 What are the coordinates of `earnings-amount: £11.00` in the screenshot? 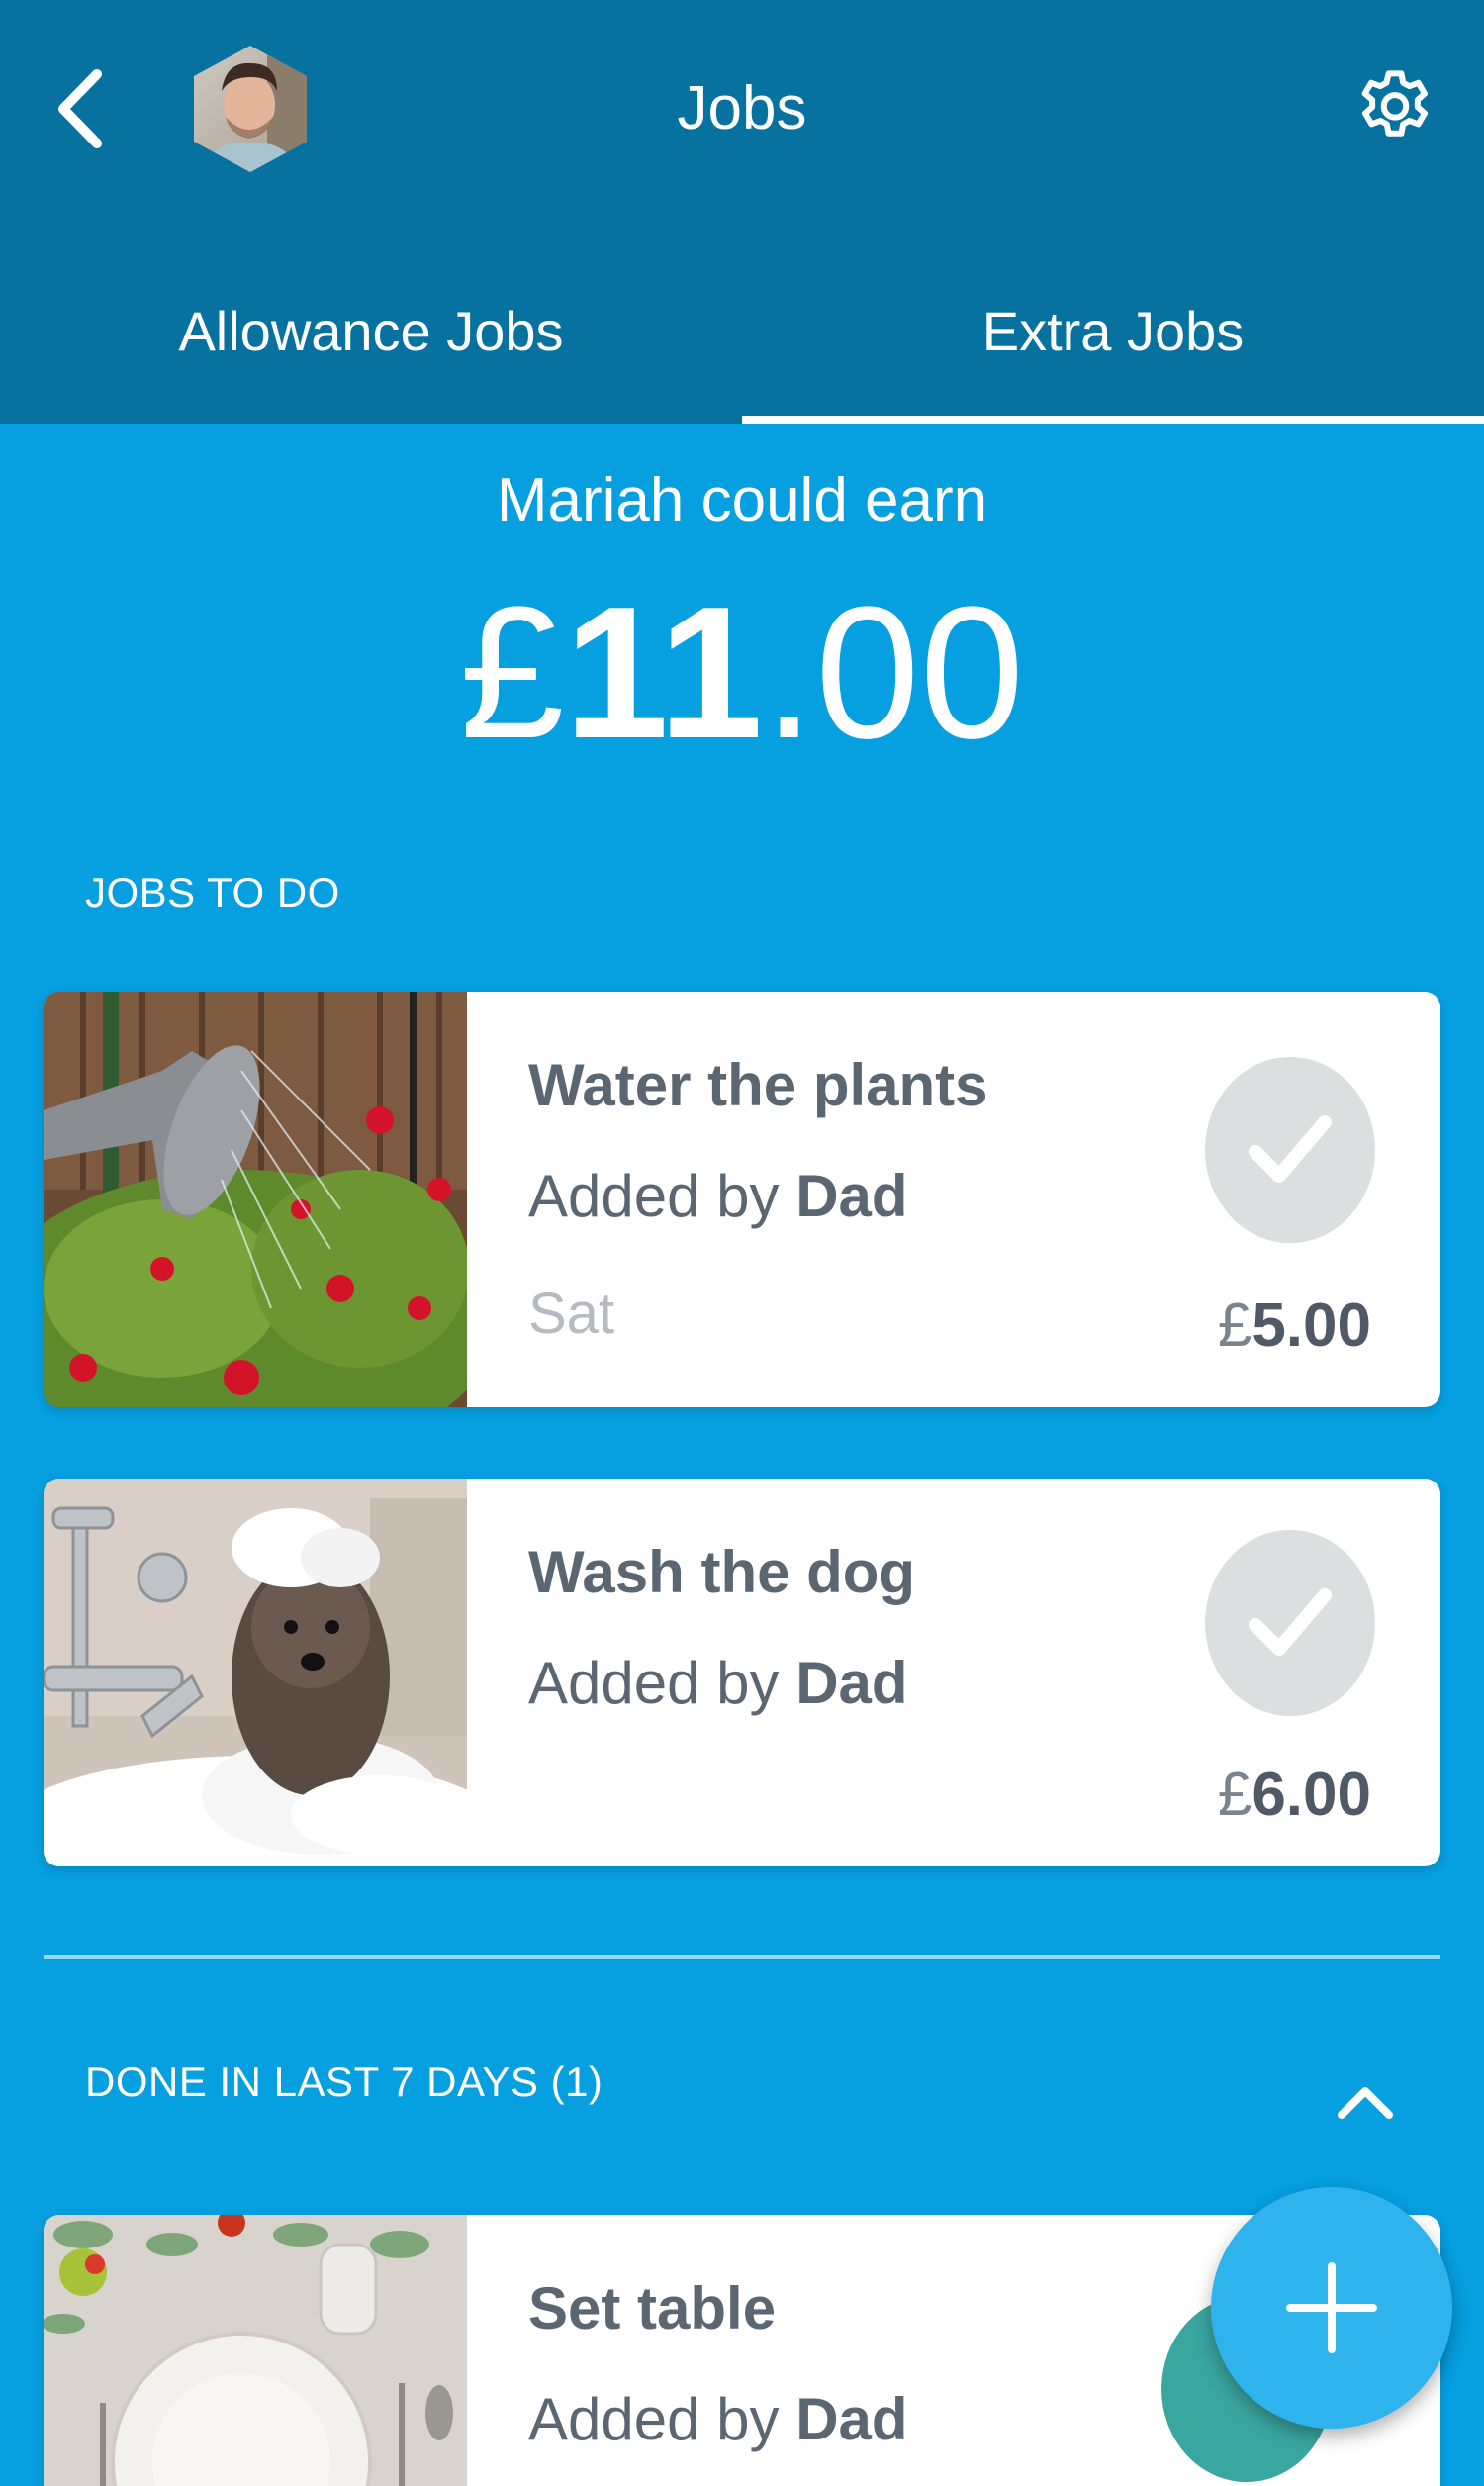 It's located at (742, 673).